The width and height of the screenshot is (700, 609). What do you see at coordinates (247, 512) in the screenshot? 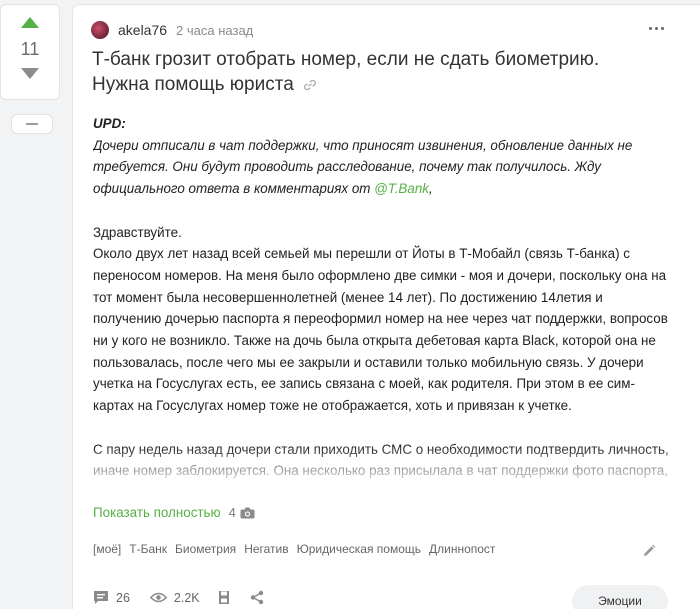
I see `camera-icon` at bounding box center [247, 512].